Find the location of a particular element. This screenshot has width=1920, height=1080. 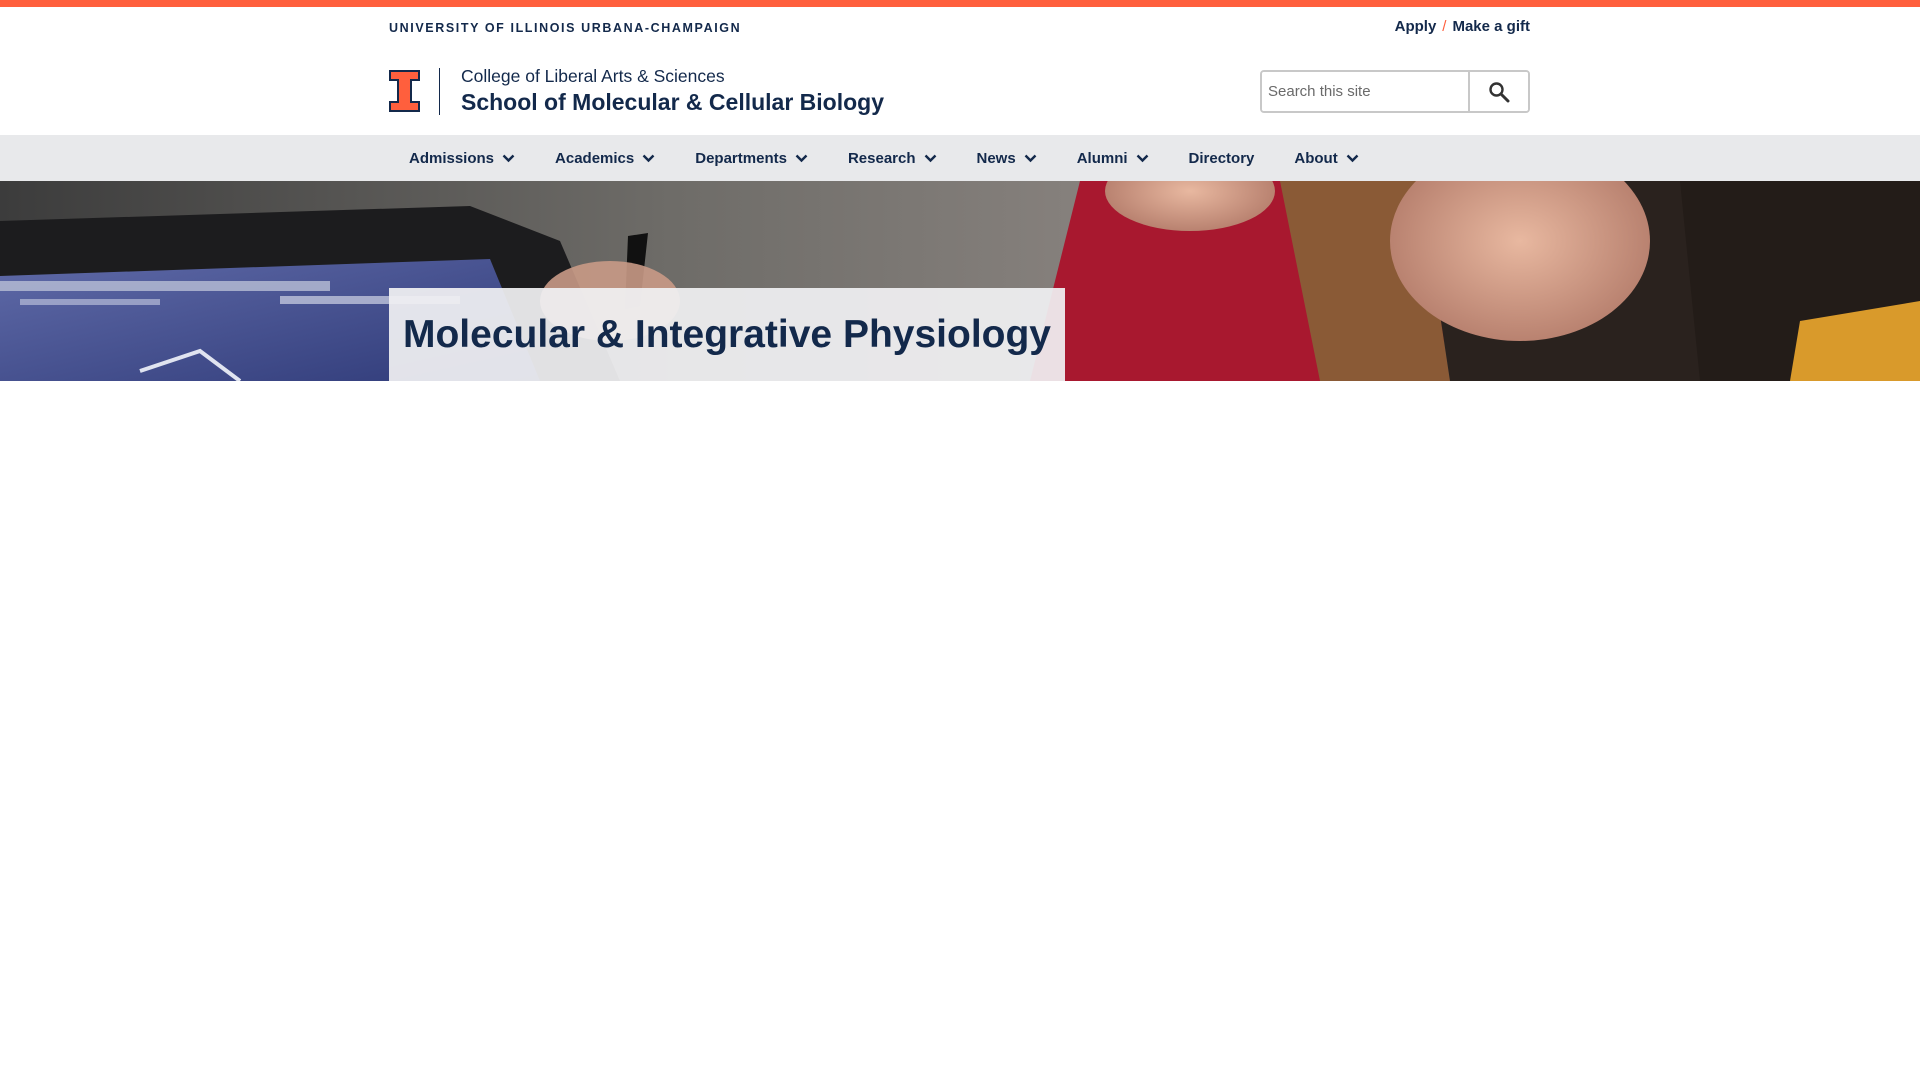

nav-item-label: Research is located at coordinates (881, 158).